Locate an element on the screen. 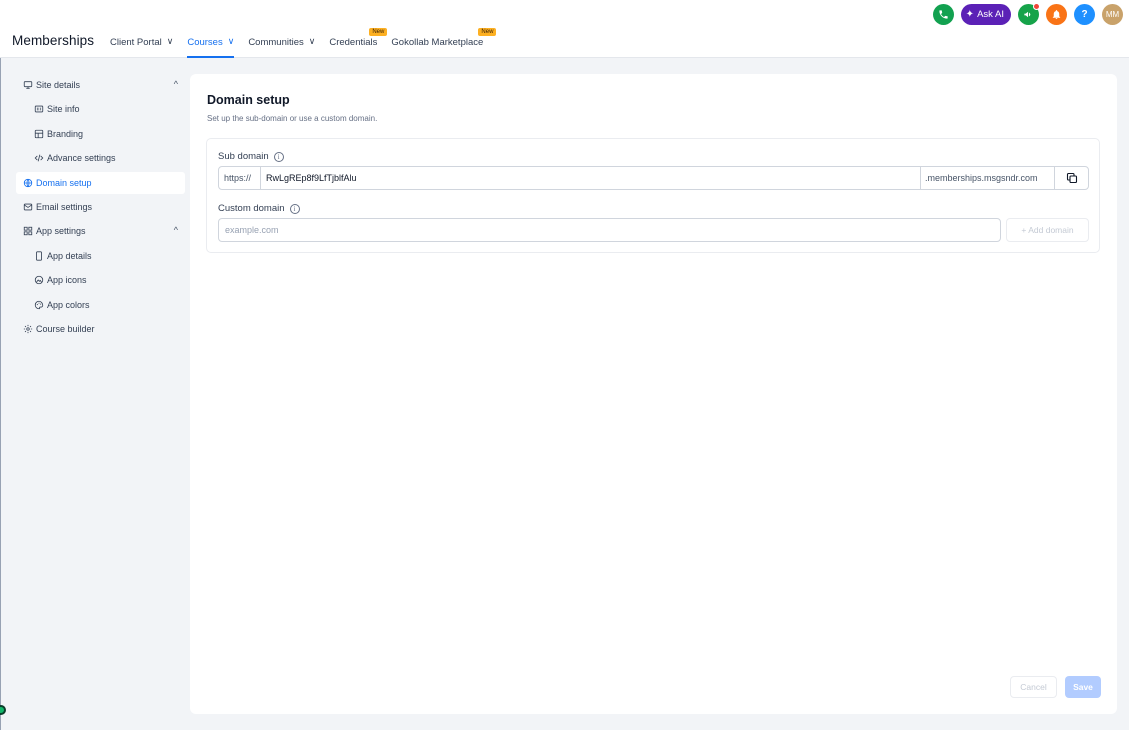  sidebar-item-app-details: App details is located at coordinates (101, 256).